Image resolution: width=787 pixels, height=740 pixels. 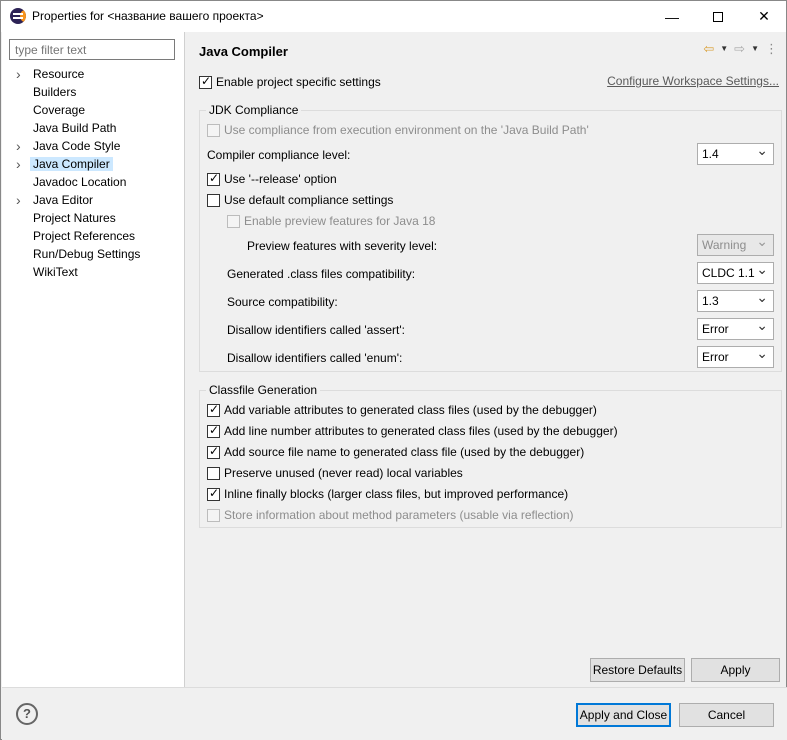 I want to click on class-compat-label: Generated .class files compatibility:, so click(x=321, y=274).